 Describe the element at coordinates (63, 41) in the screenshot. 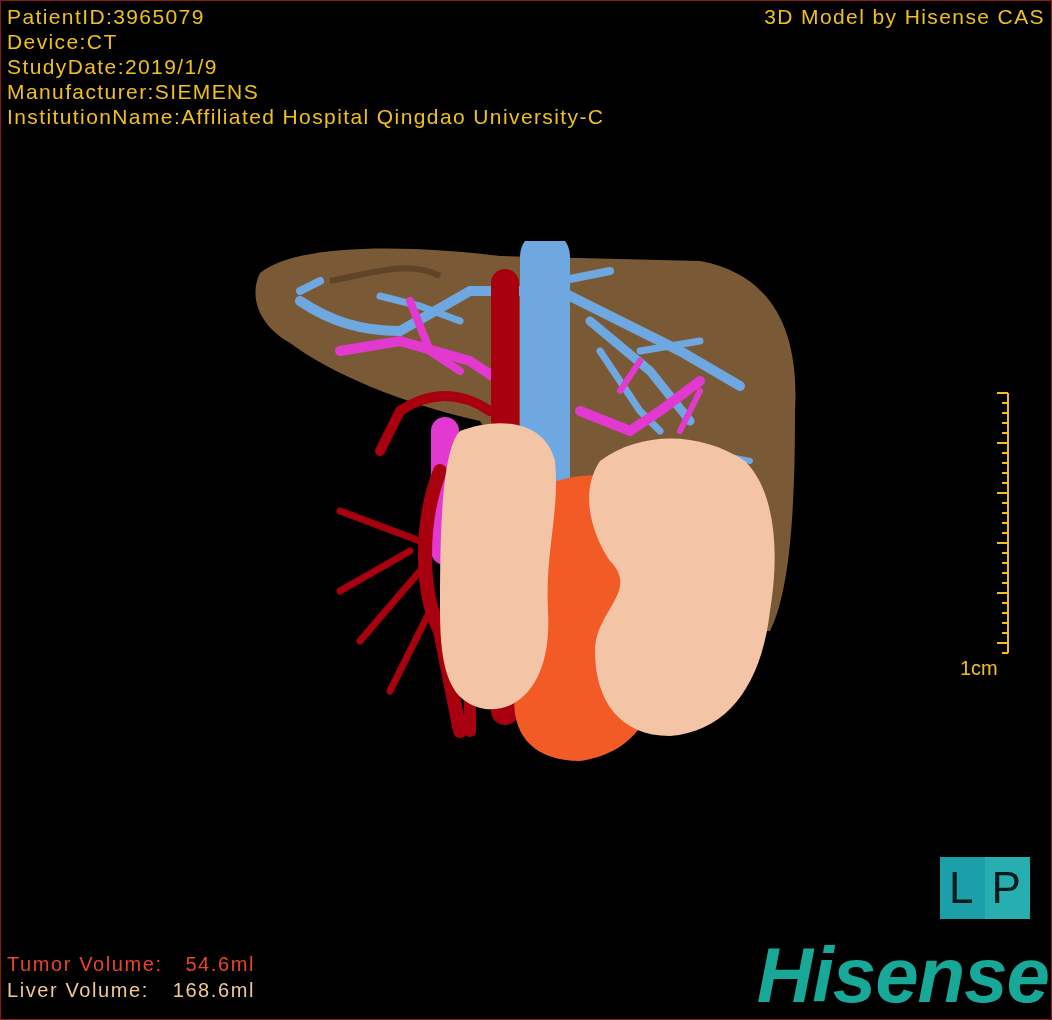

I see `patient-info-text: Device:CT` at that location.